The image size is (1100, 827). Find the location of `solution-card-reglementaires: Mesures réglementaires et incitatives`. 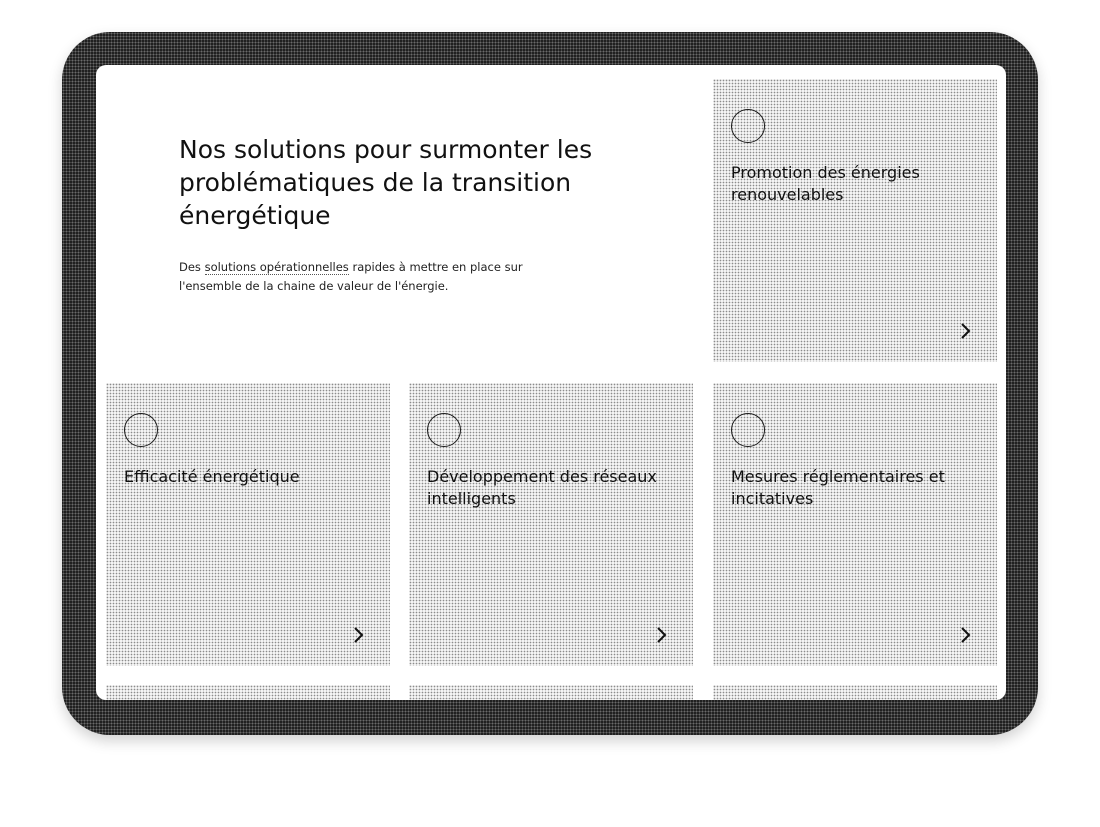

solution-card-reglementaires: Mesures réglementaires et incitatives is located at coordinates (855, 524).